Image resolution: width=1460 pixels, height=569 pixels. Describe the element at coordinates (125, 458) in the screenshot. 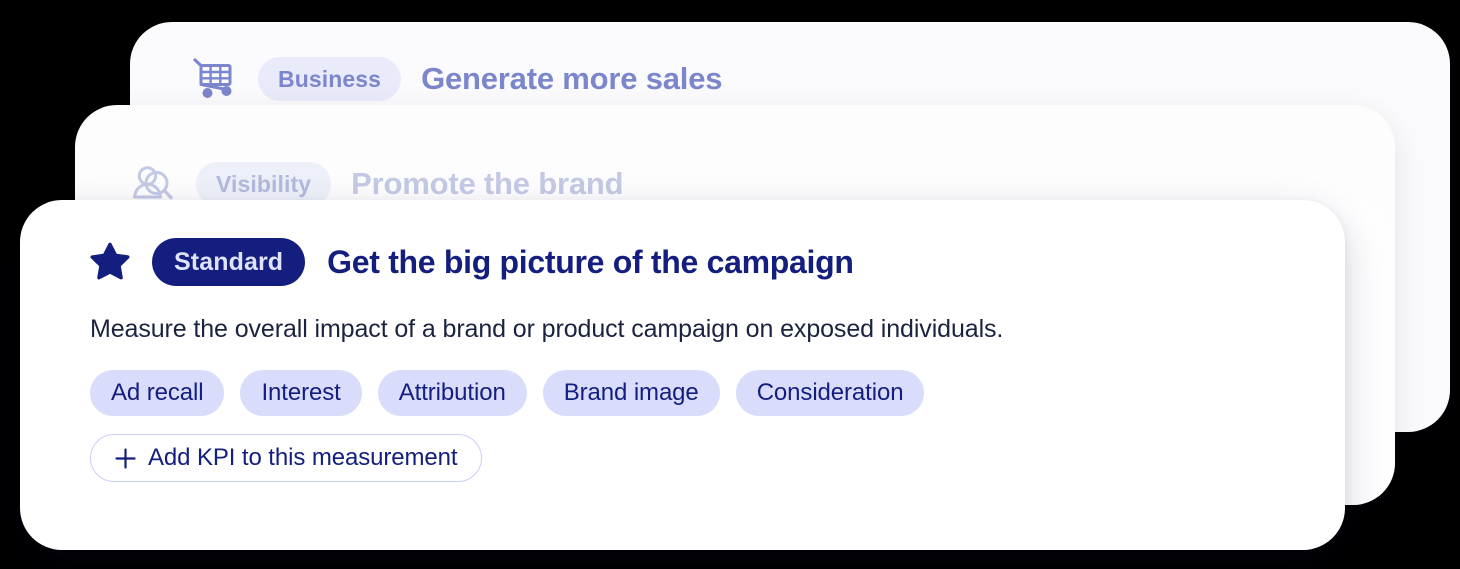

I see `plus-icon` at that location.